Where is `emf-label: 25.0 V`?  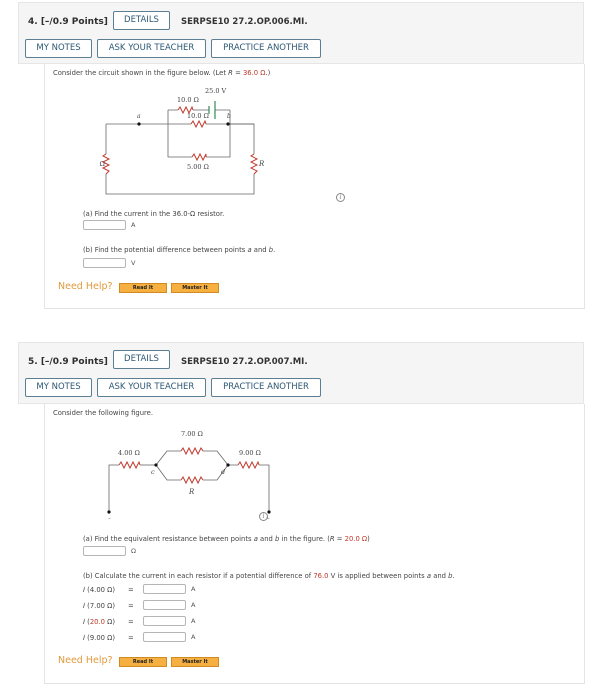 emf-label: 25.0 V is located at coordinates (216, 91).